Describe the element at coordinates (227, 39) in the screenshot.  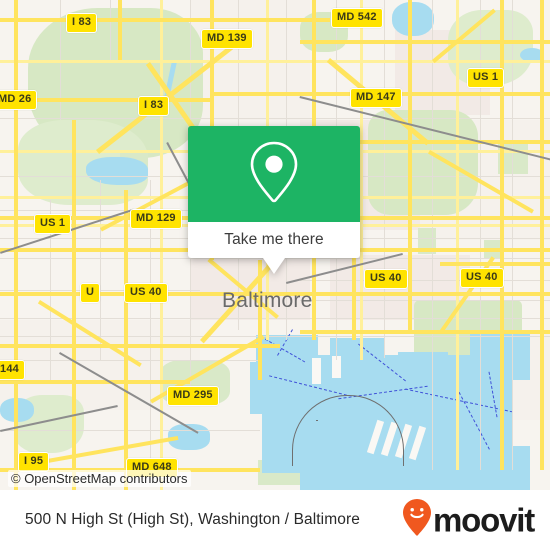
I see `route-shield: MD 139` at that location.